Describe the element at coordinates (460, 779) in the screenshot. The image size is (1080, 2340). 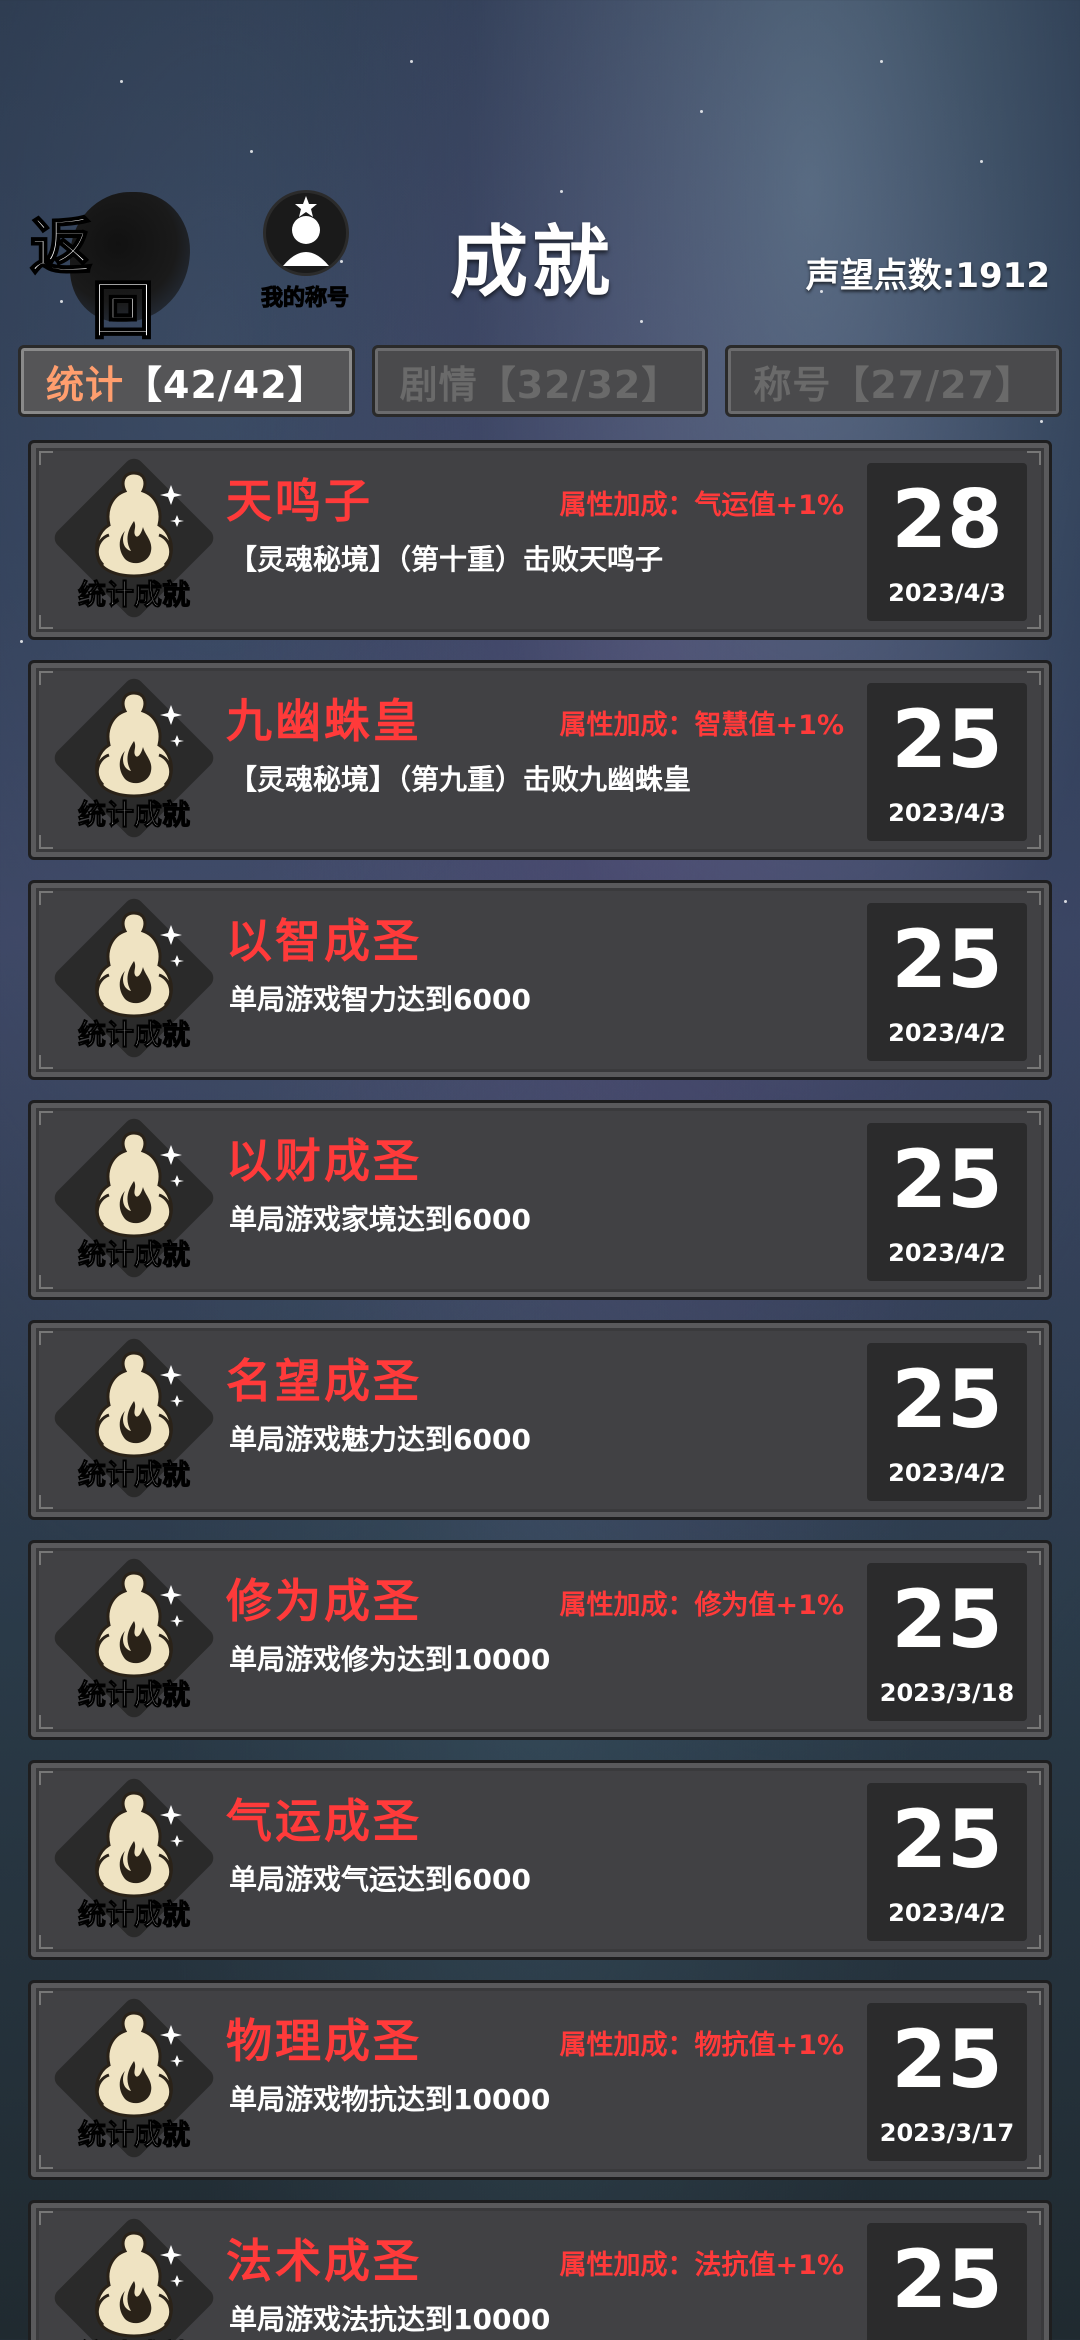
I see `achievement-description: 【灵魂秘境】（第九重）击败九幽蛛皇` at that location.